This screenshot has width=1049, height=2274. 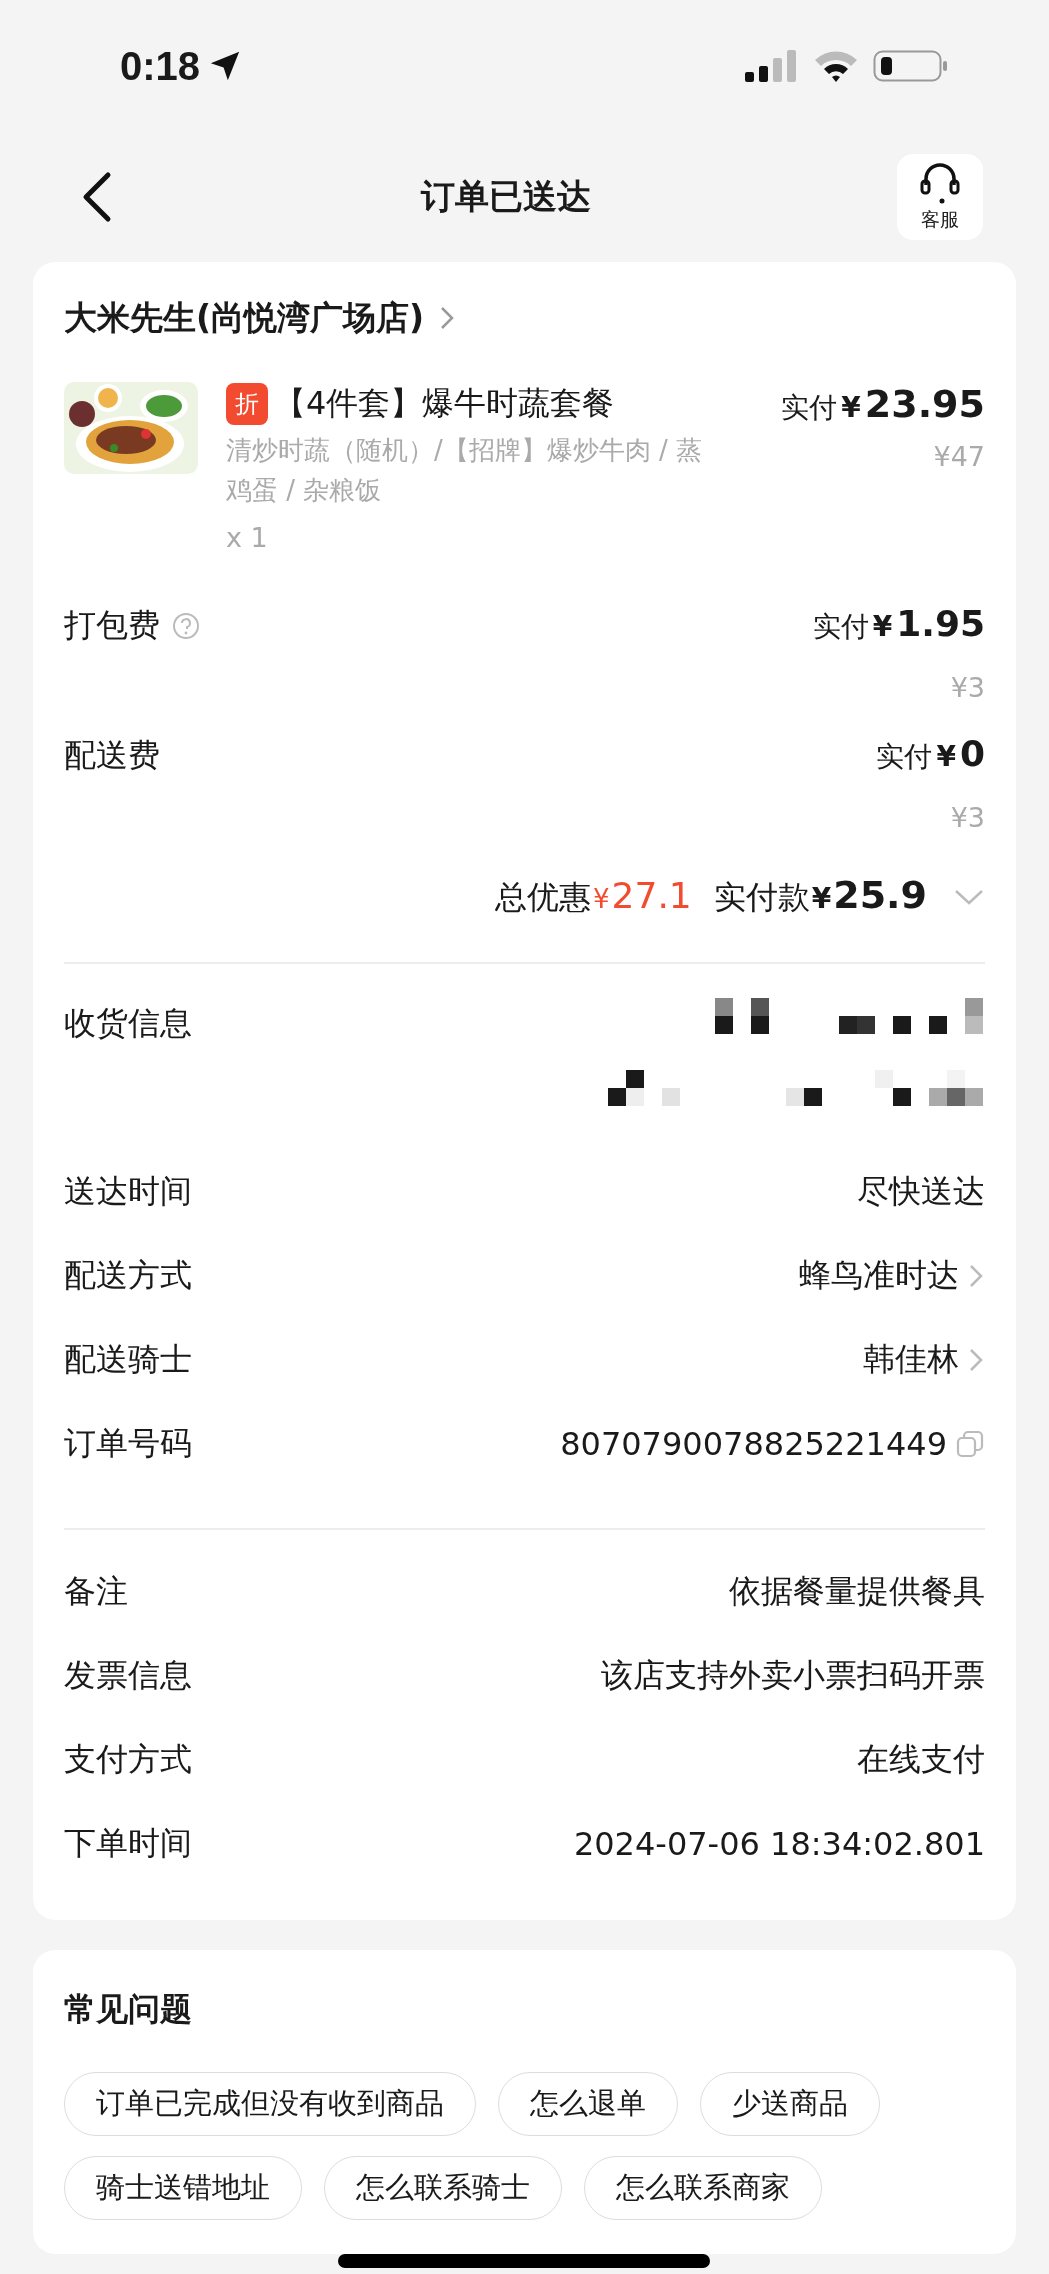 What do you see at coordinates (96, 1591) in the screenshot?
I see `info-label: 备注` at bounding box center [96, 1591].